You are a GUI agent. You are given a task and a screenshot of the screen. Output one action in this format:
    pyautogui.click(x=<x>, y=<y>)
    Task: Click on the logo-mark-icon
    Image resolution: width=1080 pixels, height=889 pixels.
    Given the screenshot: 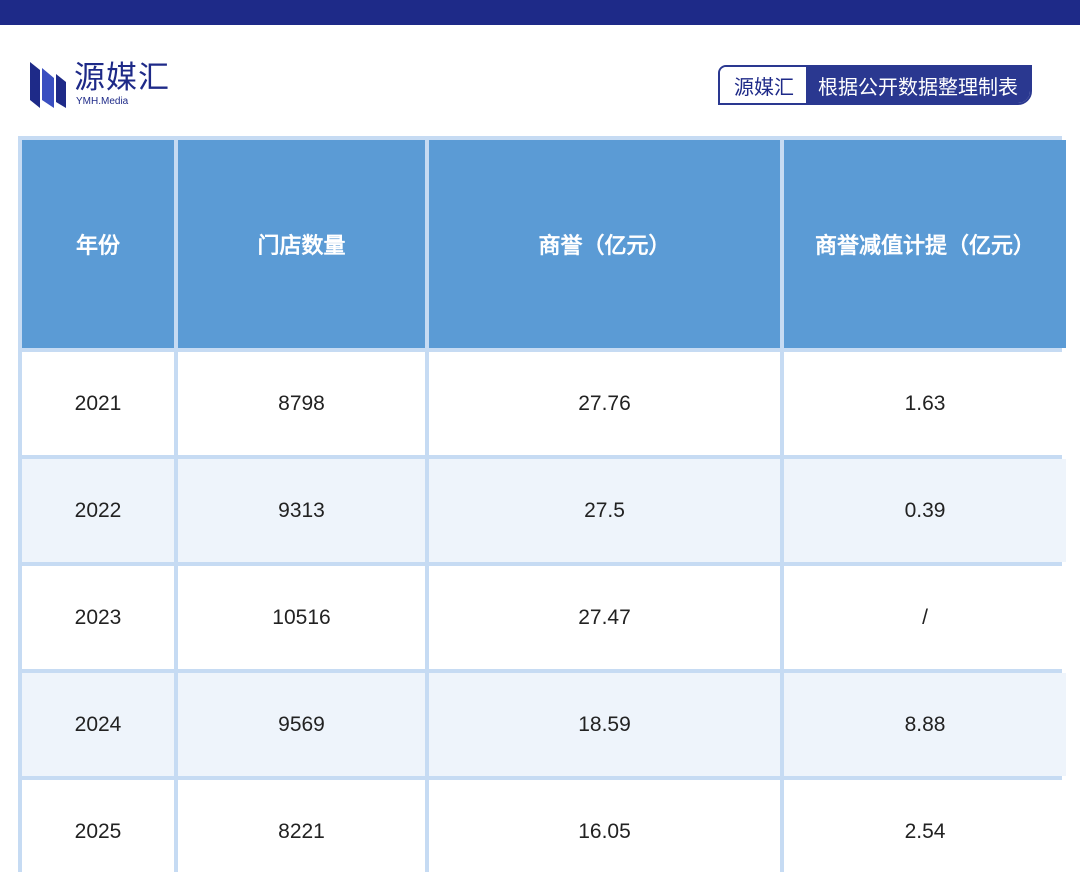 What is the action you would take?
    pyautogui.click(x=48, y=85)
    